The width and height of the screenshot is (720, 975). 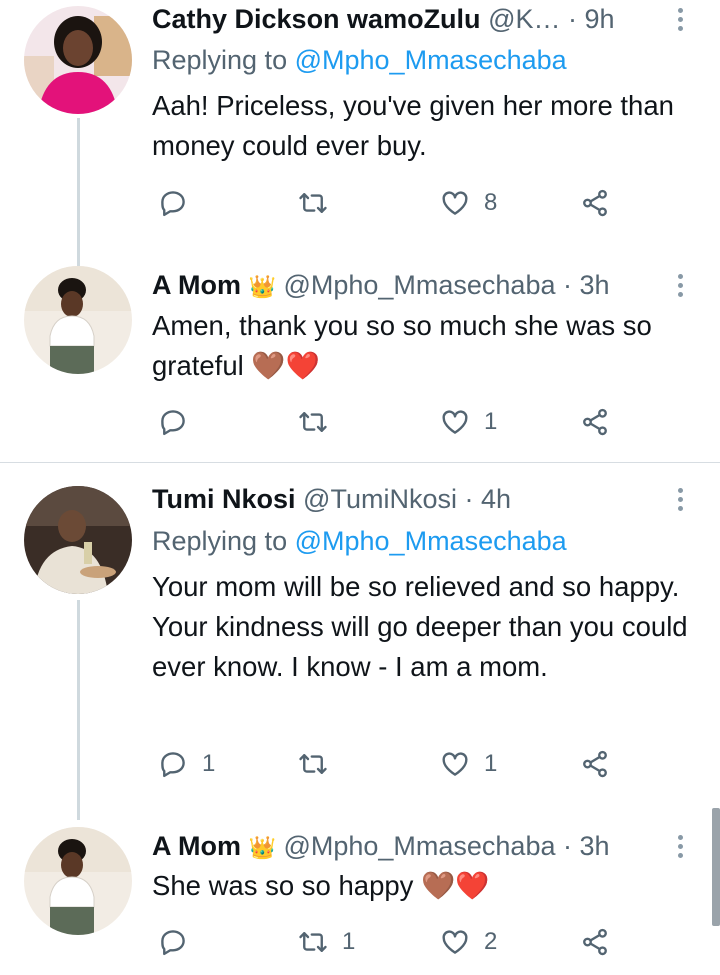 What do you see at coordinates (496, 499) in the screenshot?
I see `tweet-time: 4h` at bounding box center [496, 499].